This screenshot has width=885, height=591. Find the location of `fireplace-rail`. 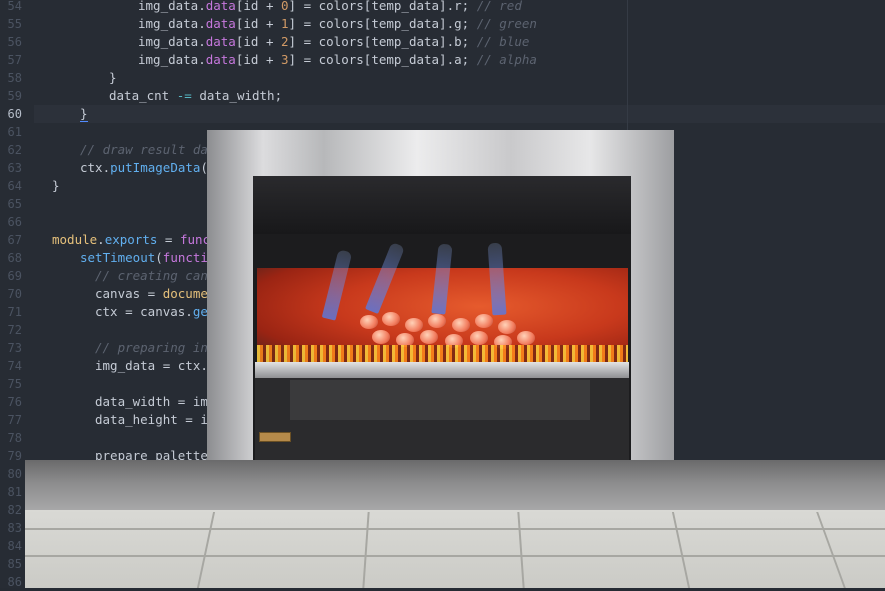

fireplace-rail is located at coordinates (442, 370).